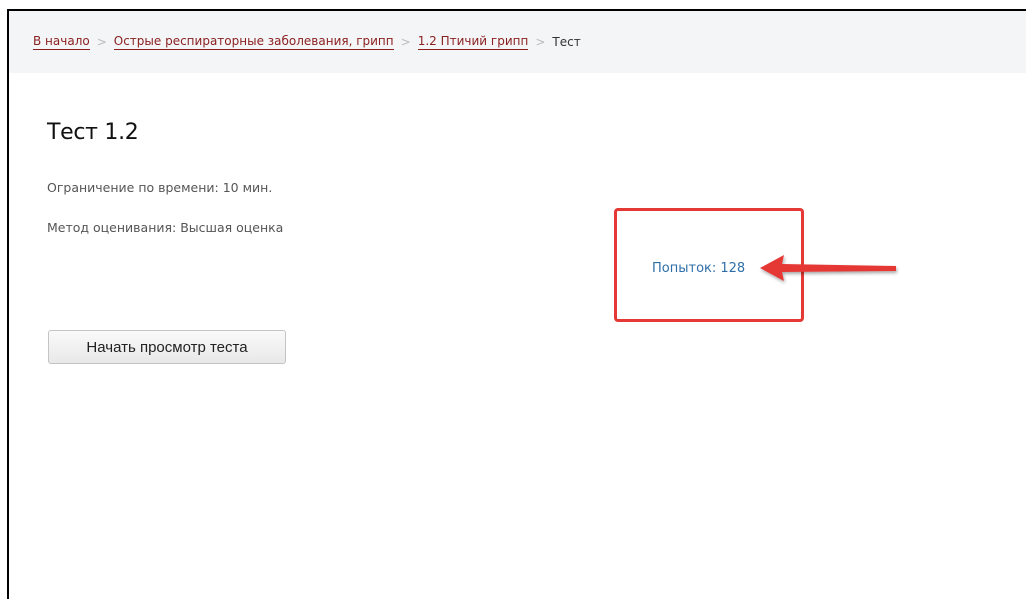 This screenshot has height=599, width=1026. I want to click on breadcrumb-home-link: В начало, so click(61, 42).